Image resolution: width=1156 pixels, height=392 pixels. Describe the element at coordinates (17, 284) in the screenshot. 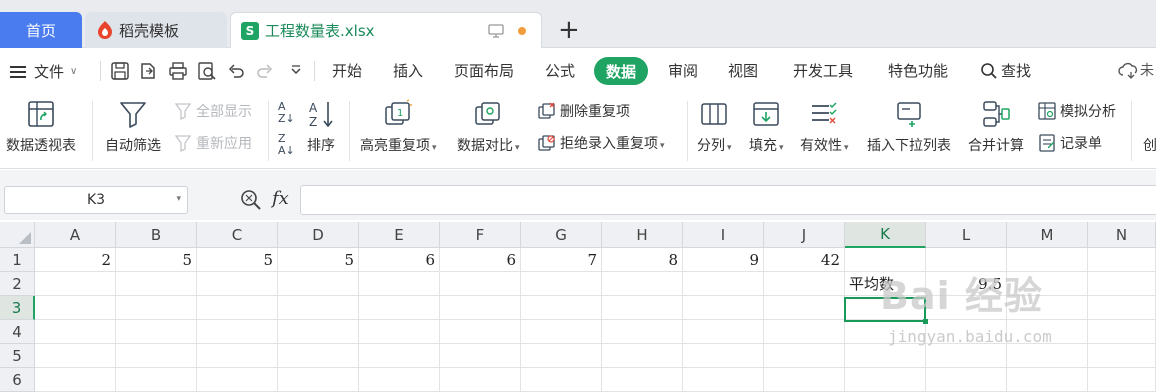

I see `row-header-2: 2` at that location.